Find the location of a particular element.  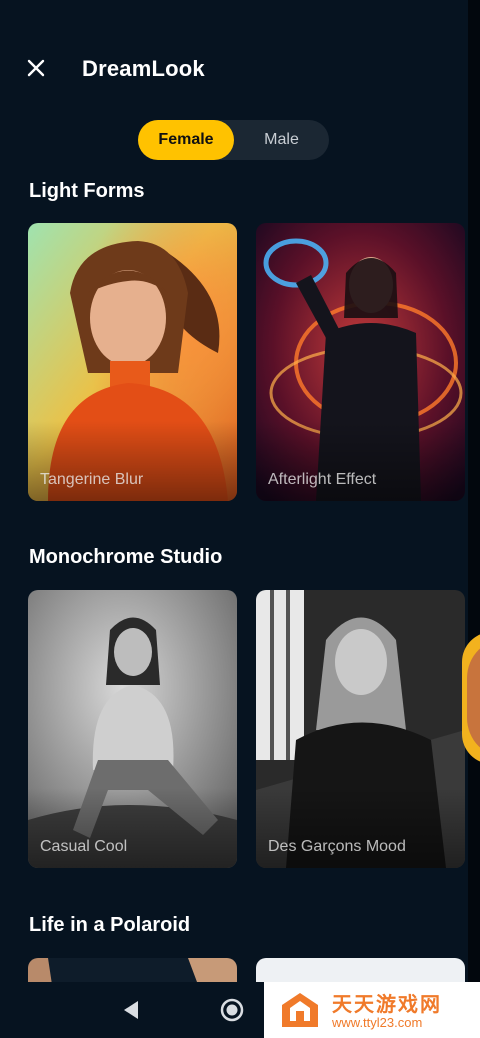

right-edge-bar is located at coordinates (474, 519).